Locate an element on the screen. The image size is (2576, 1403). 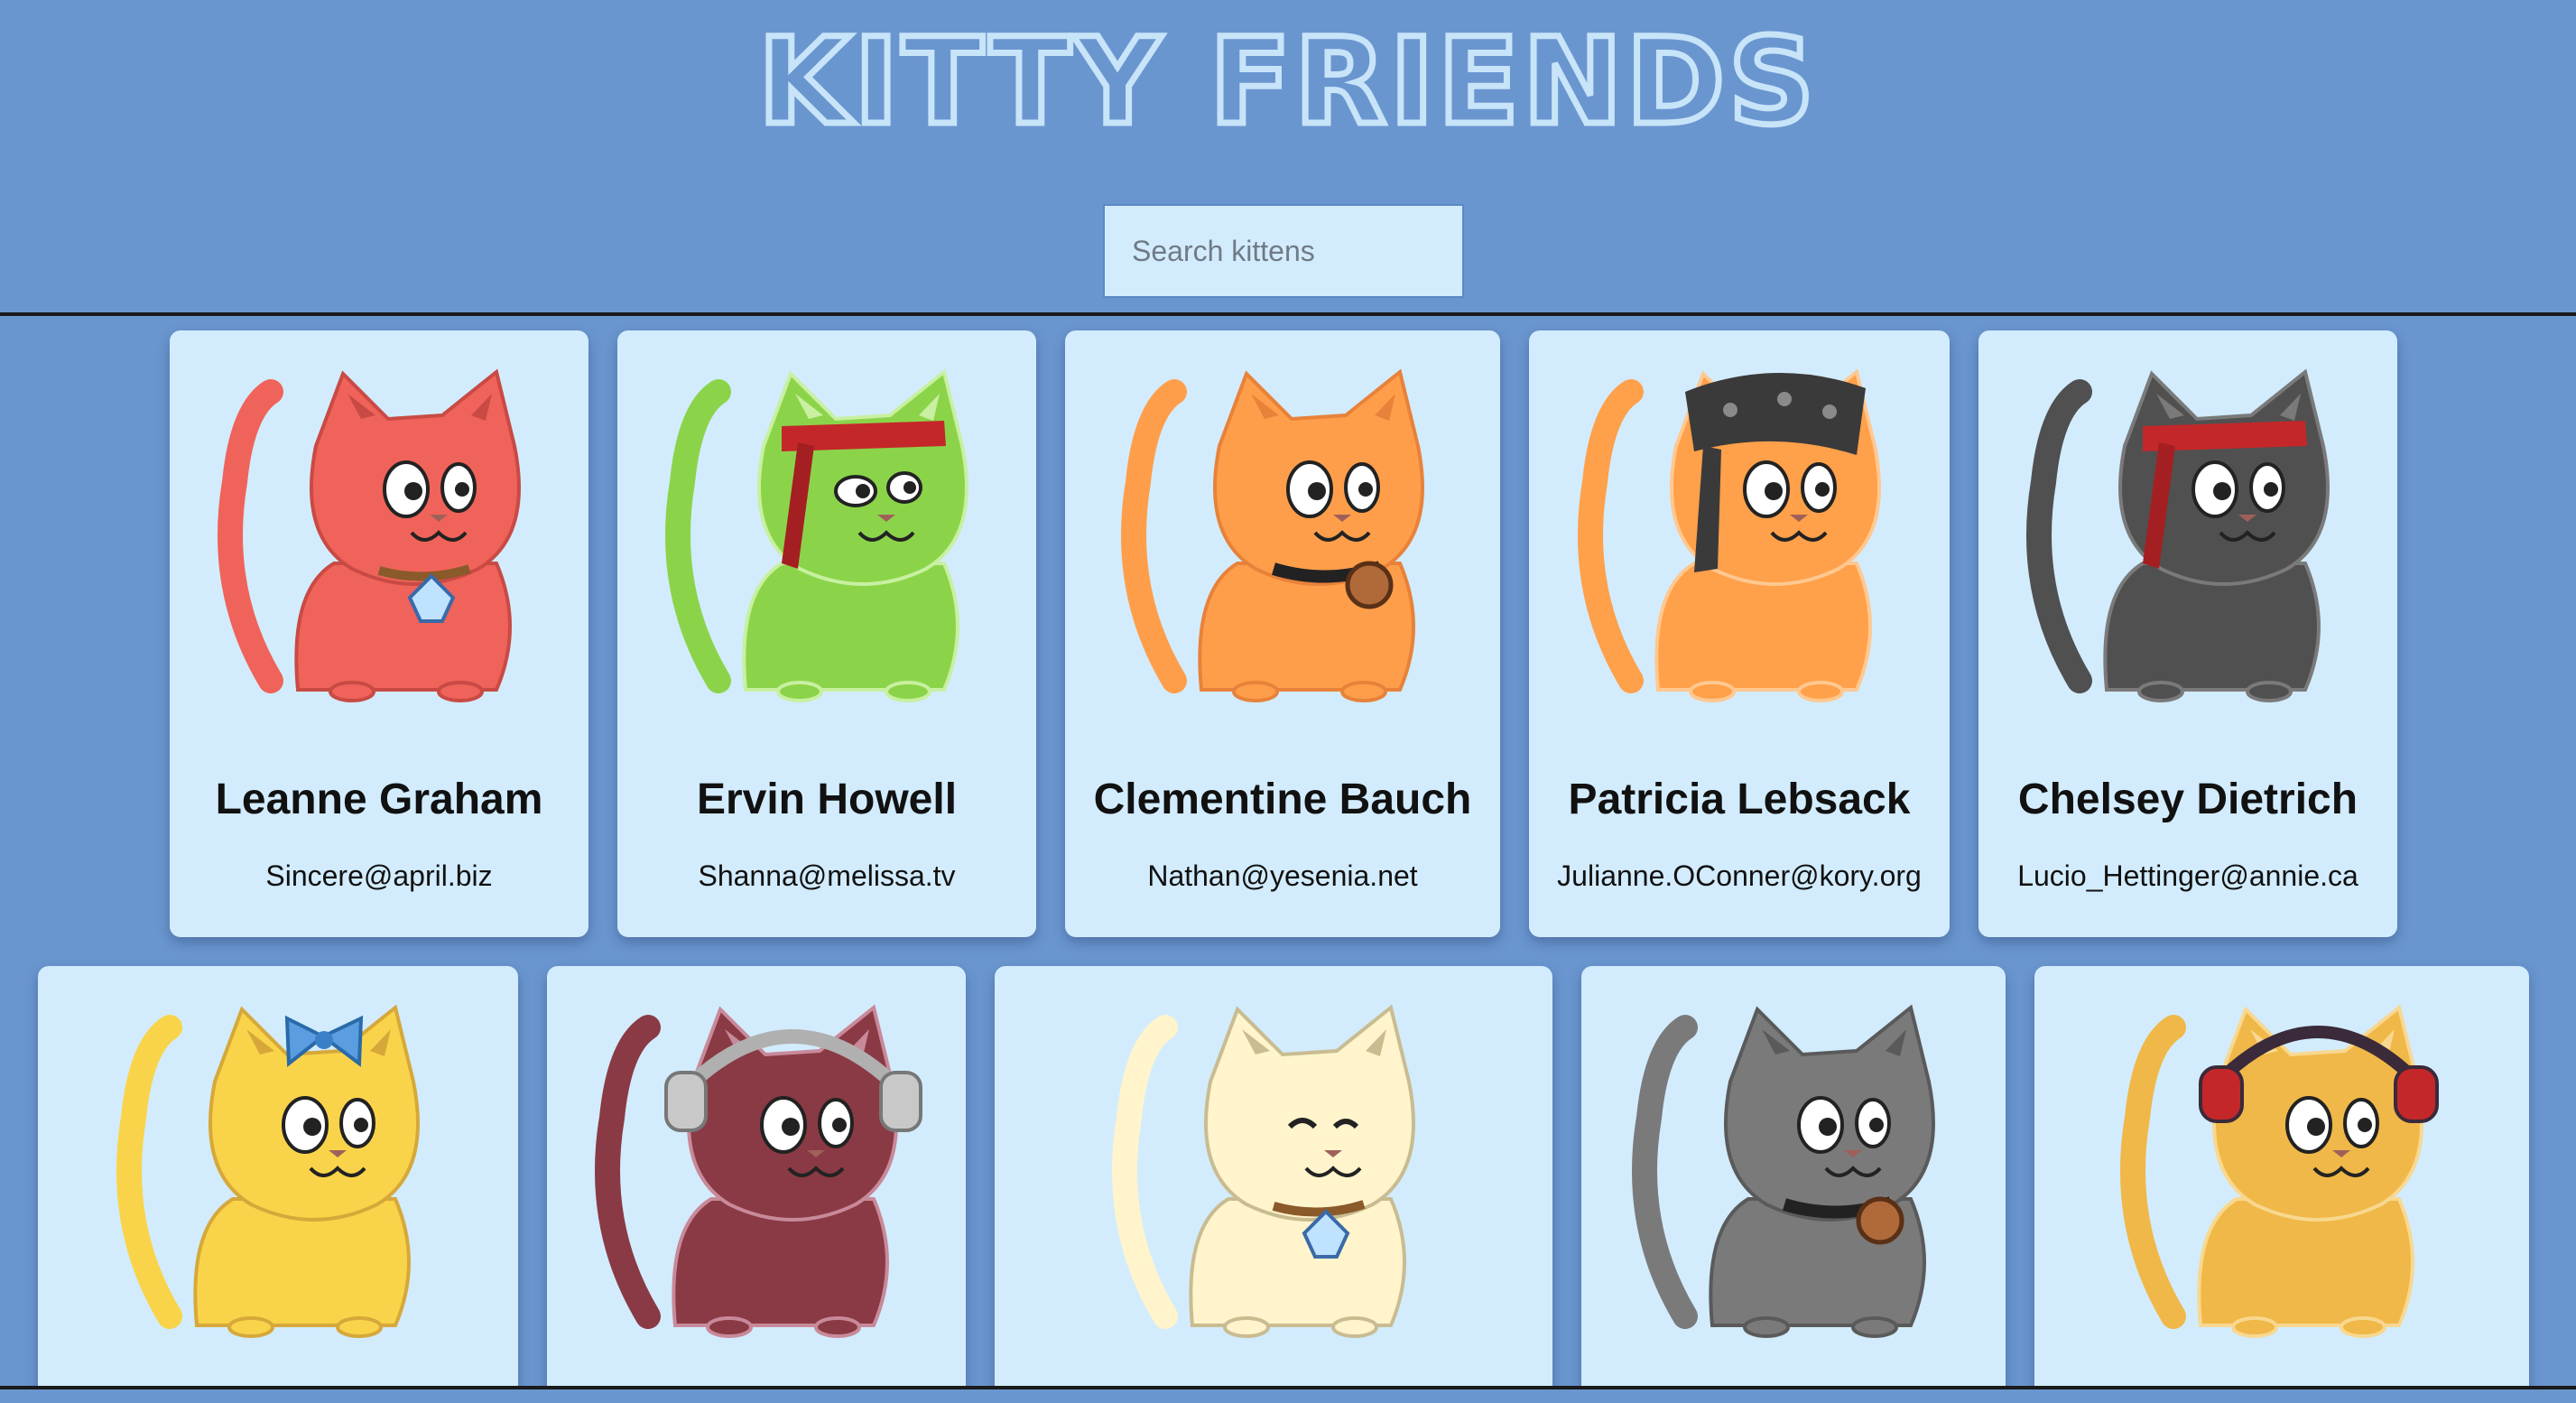
kitten-email: Lucio_Hettinger@annie.ca is located at coordinates (2187, 875).